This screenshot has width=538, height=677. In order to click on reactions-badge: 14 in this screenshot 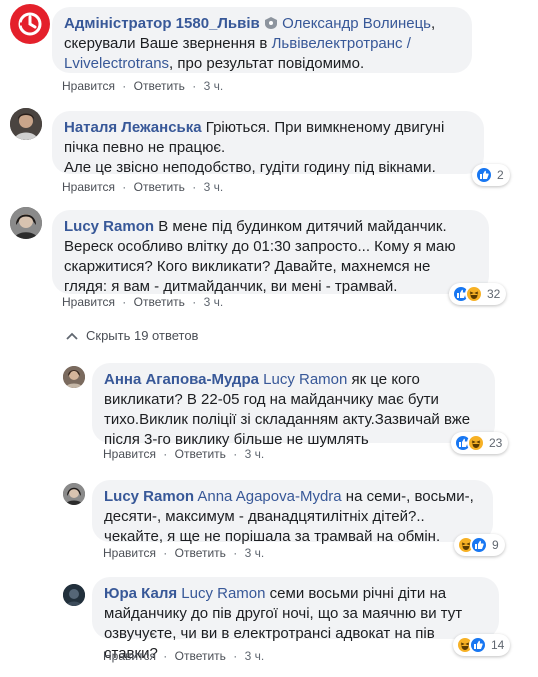, I will do `click(482, 645)`.